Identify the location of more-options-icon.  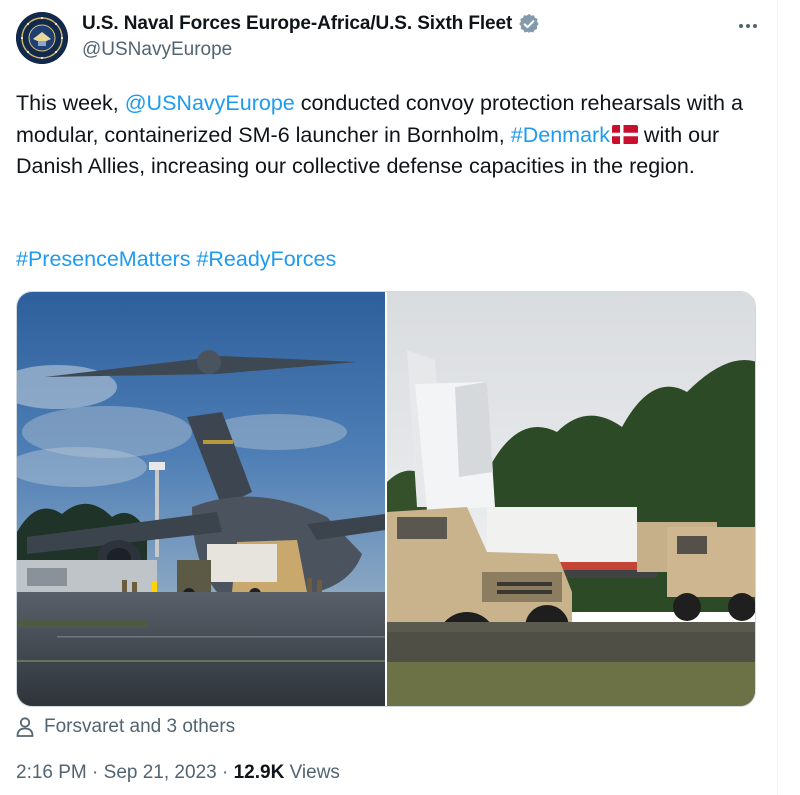
(748, 26).